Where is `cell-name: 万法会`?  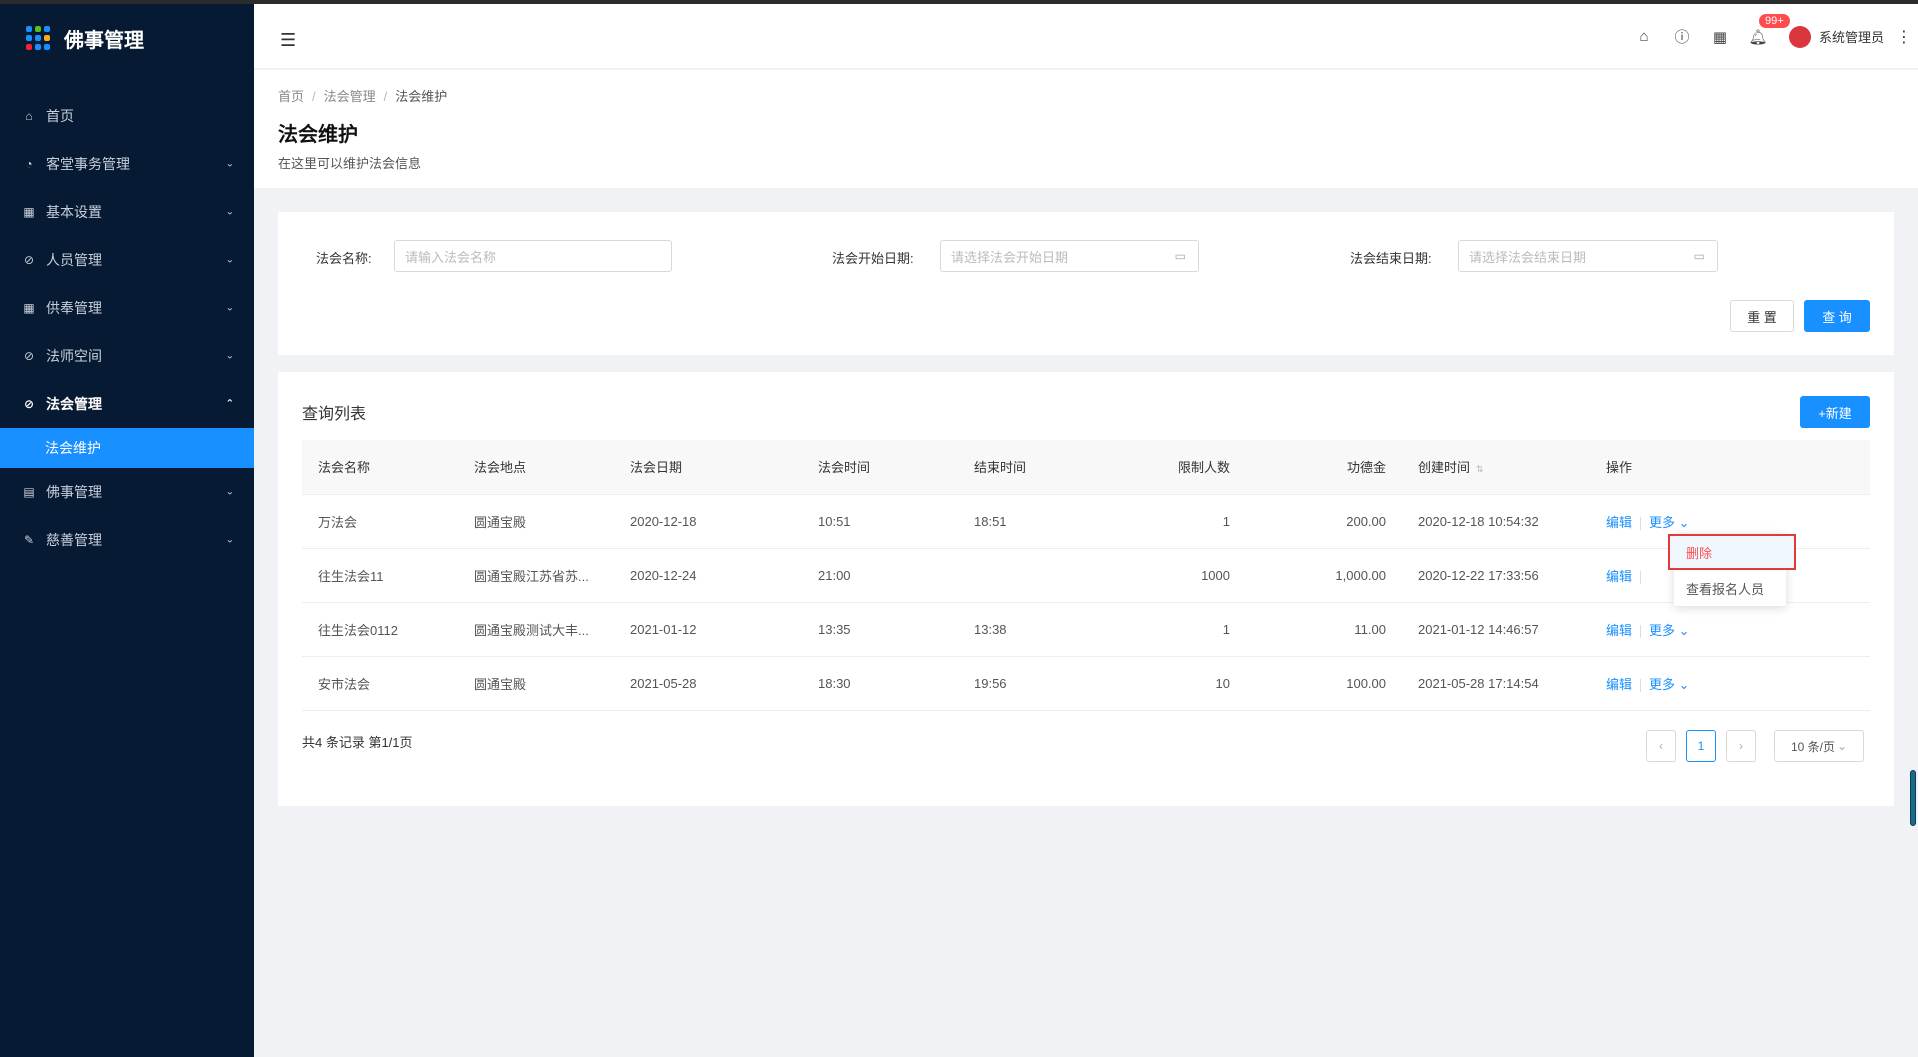 cell-name: 万法会 is located at coordinates (380, 521).